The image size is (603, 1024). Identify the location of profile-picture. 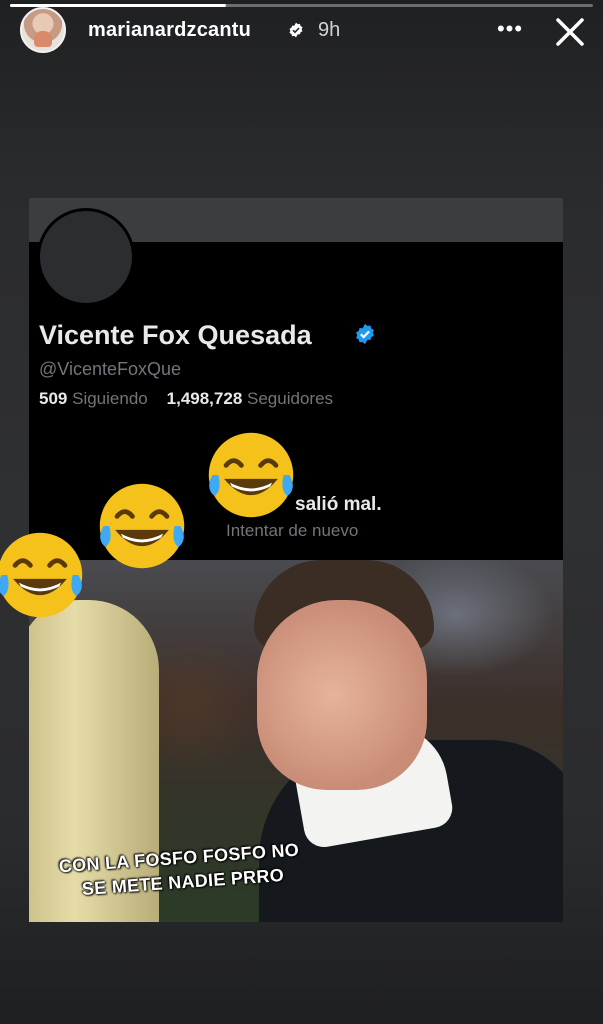
(86, 257).